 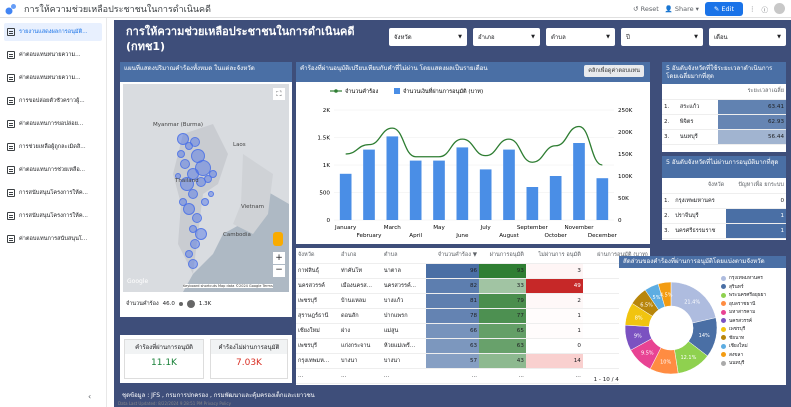 I want to click on x-tick: December, so click(x=603, y=236).